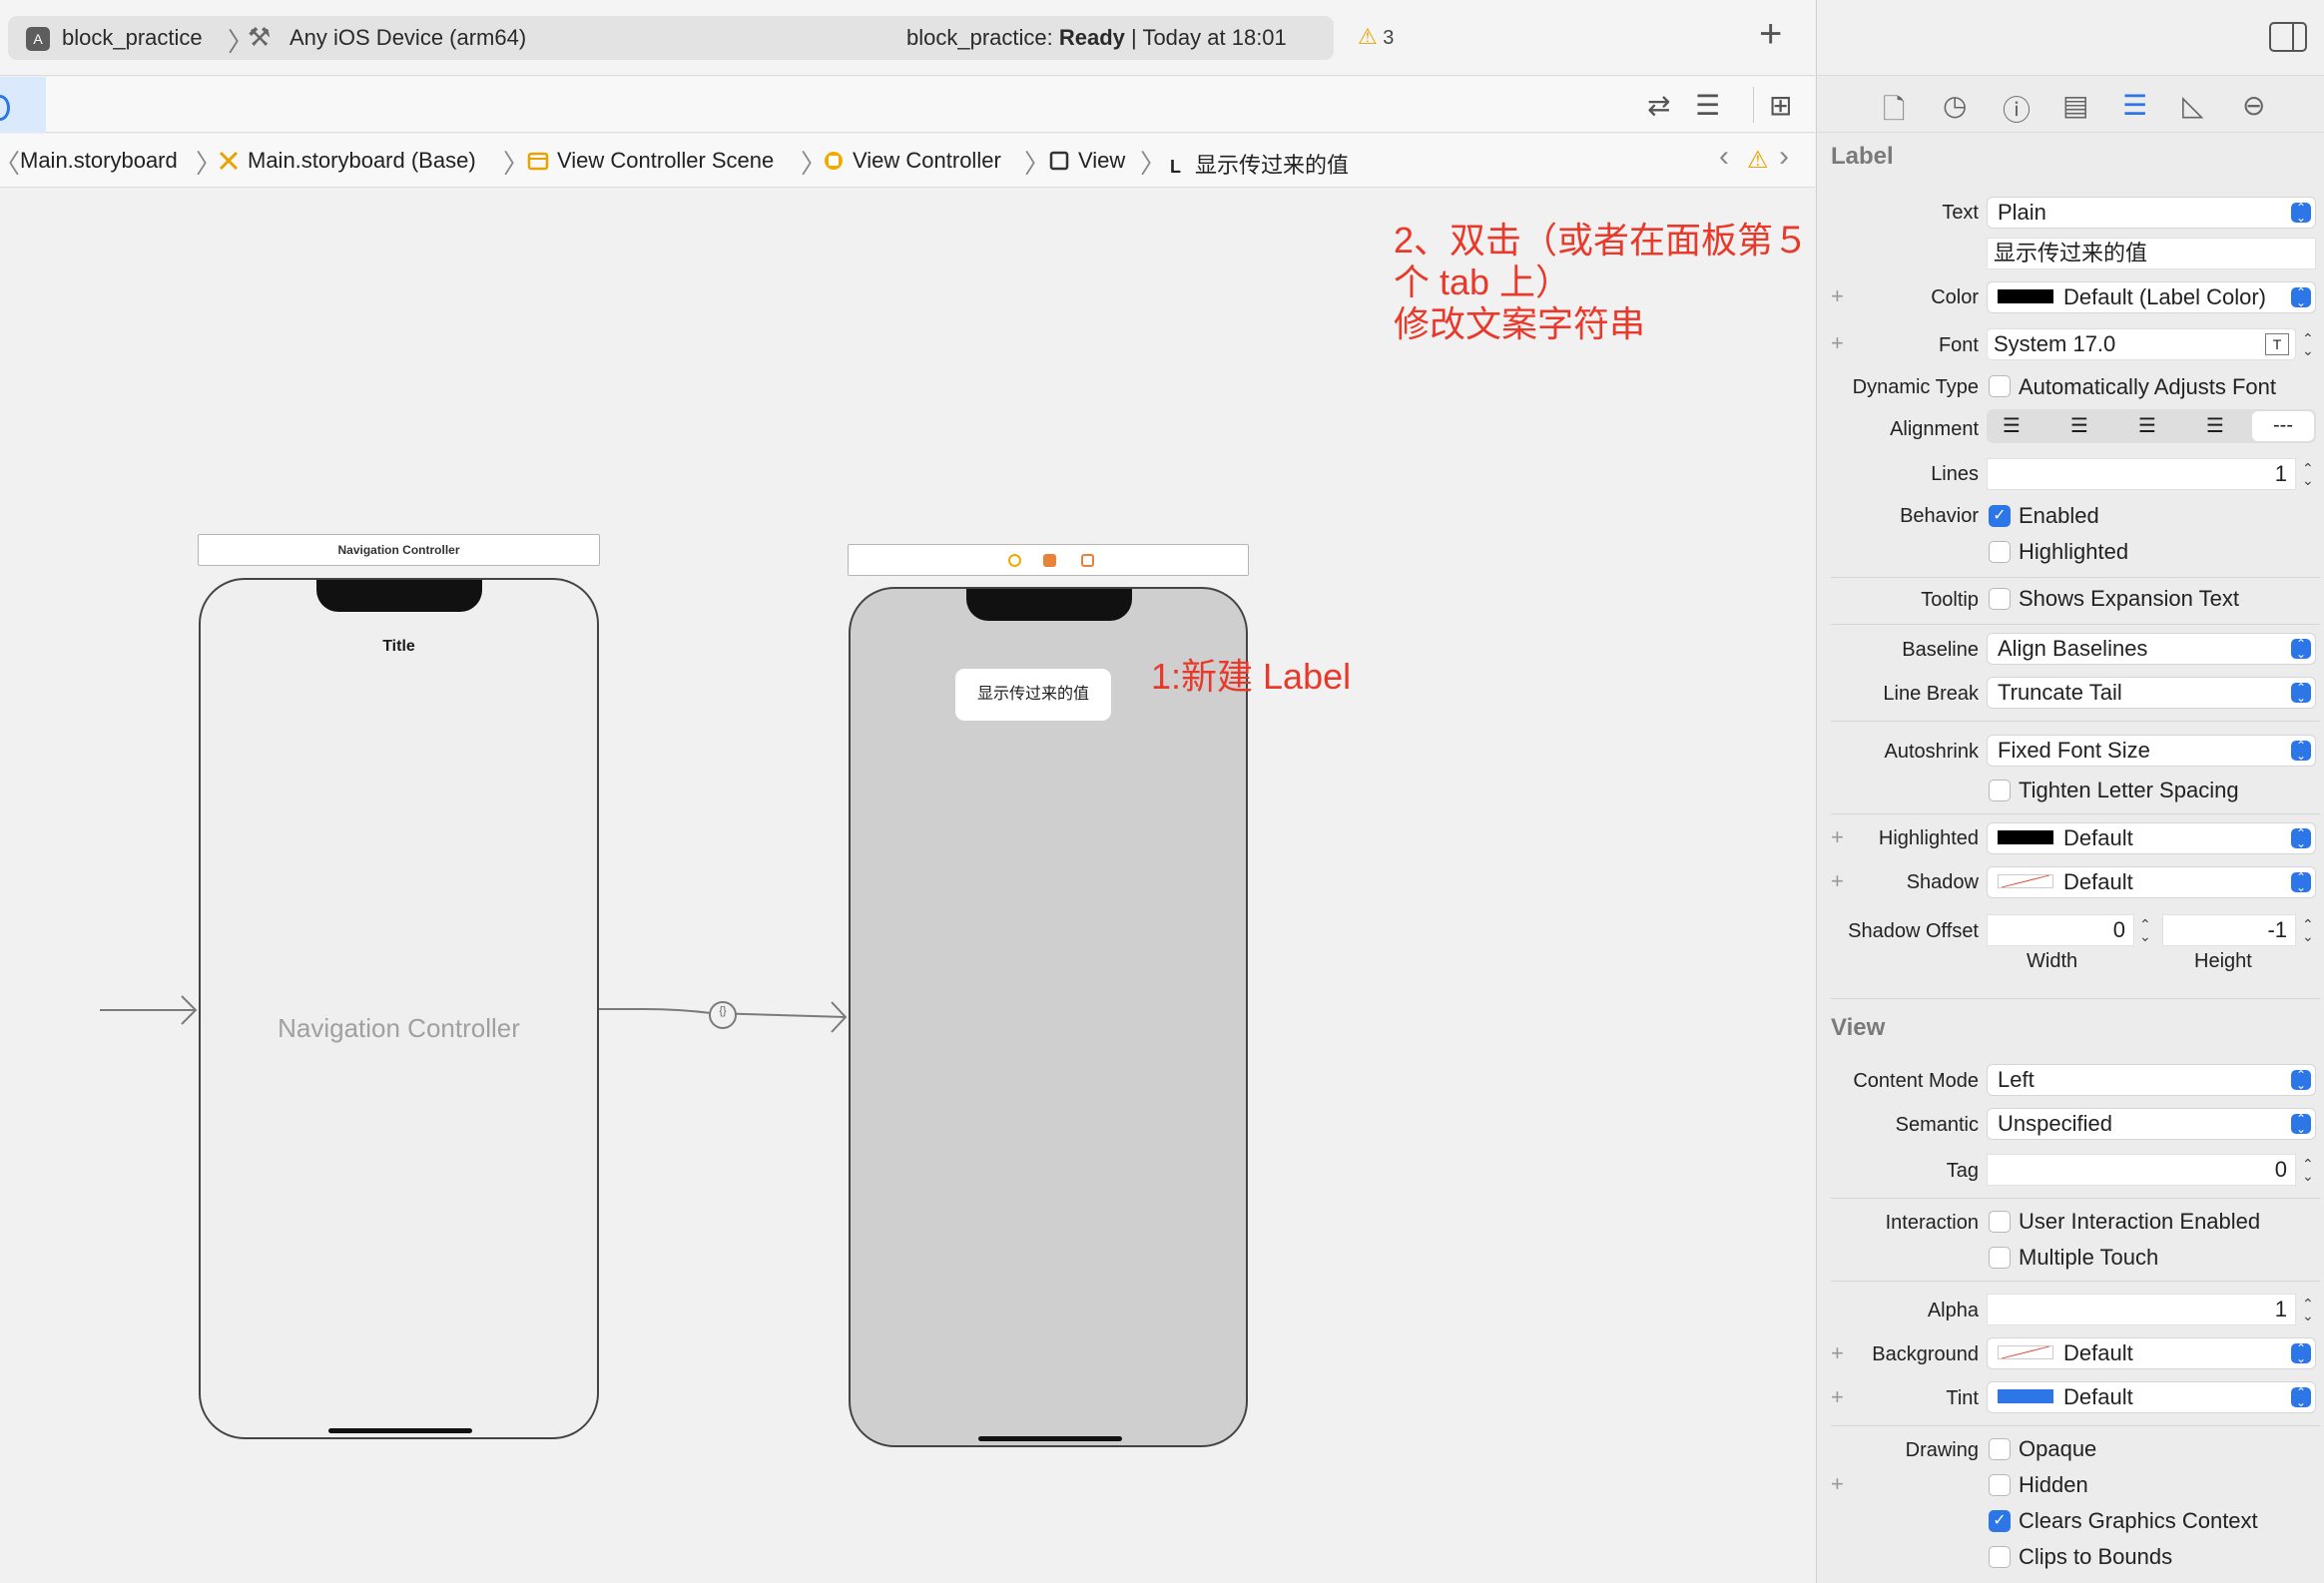 This screenshot has height=1583, width=2324. Describe the element at coordinates (1015, 560) in the screenshot. I see `vc-dock-icon` at that location.